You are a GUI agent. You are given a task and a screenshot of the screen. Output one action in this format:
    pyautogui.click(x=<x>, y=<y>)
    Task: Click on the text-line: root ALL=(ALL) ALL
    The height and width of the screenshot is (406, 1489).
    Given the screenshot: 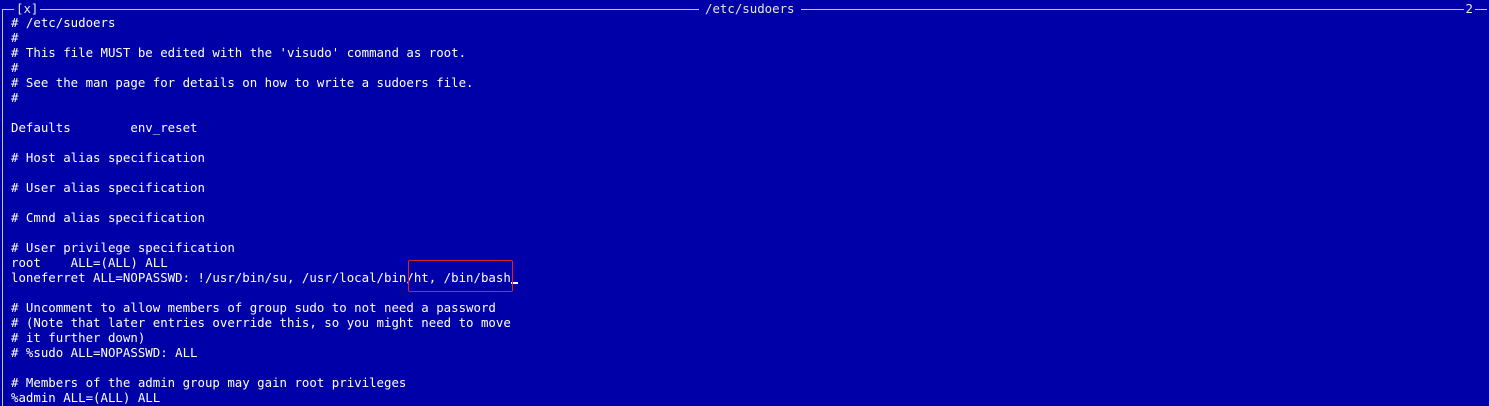 What is the action you would take?
    pyautogui.click(x=748, y=262)
    